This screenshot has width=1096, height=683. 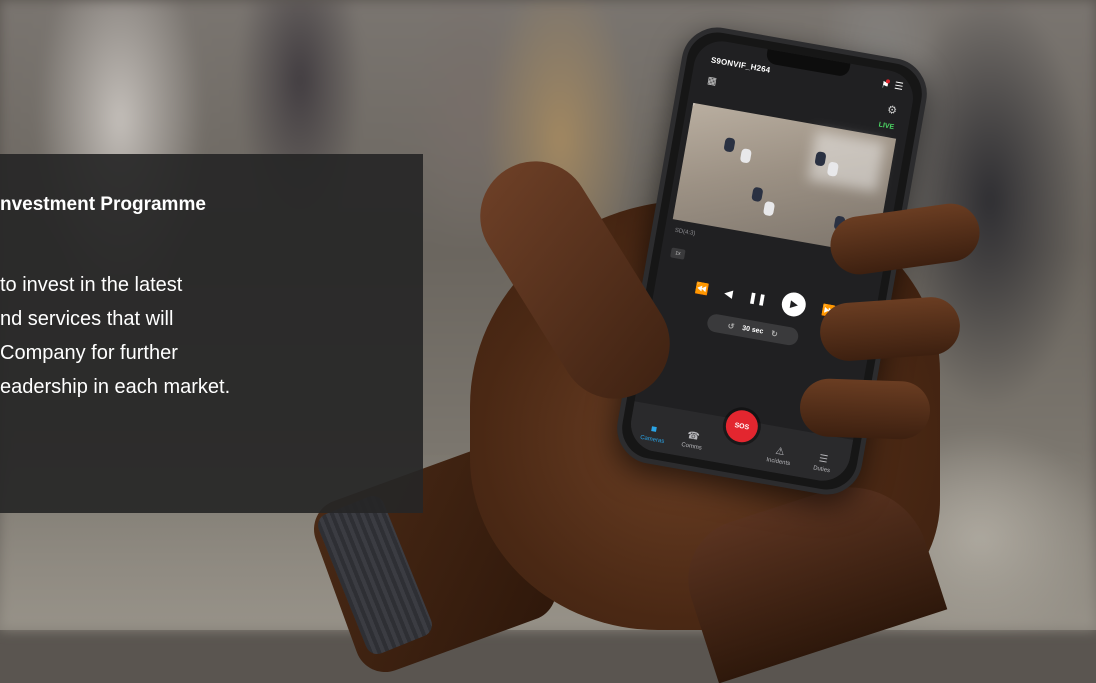 I want to click on panel-text-line: to invest in the latest, so click(x=91, y=285).